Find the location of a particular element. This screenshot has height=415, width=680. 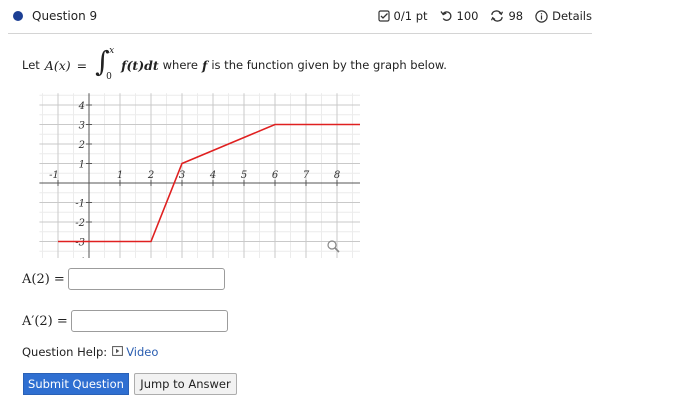

prompt-lhs: A(x) is located at coordinates (57, 65).